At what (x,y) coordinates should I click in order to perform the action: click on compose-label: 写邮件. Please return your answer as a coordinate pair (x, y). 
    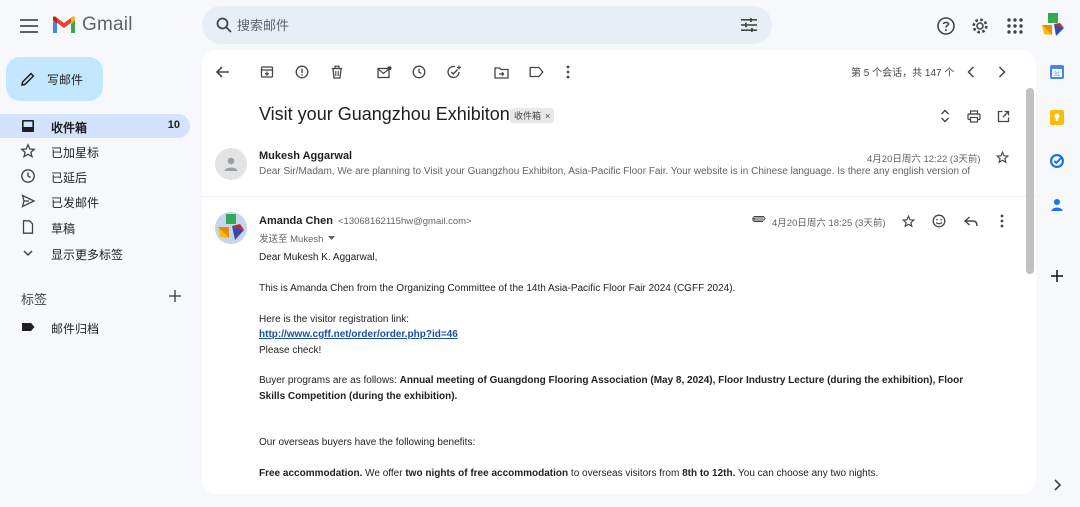
    Looking at the image, I should click on (65, 79).